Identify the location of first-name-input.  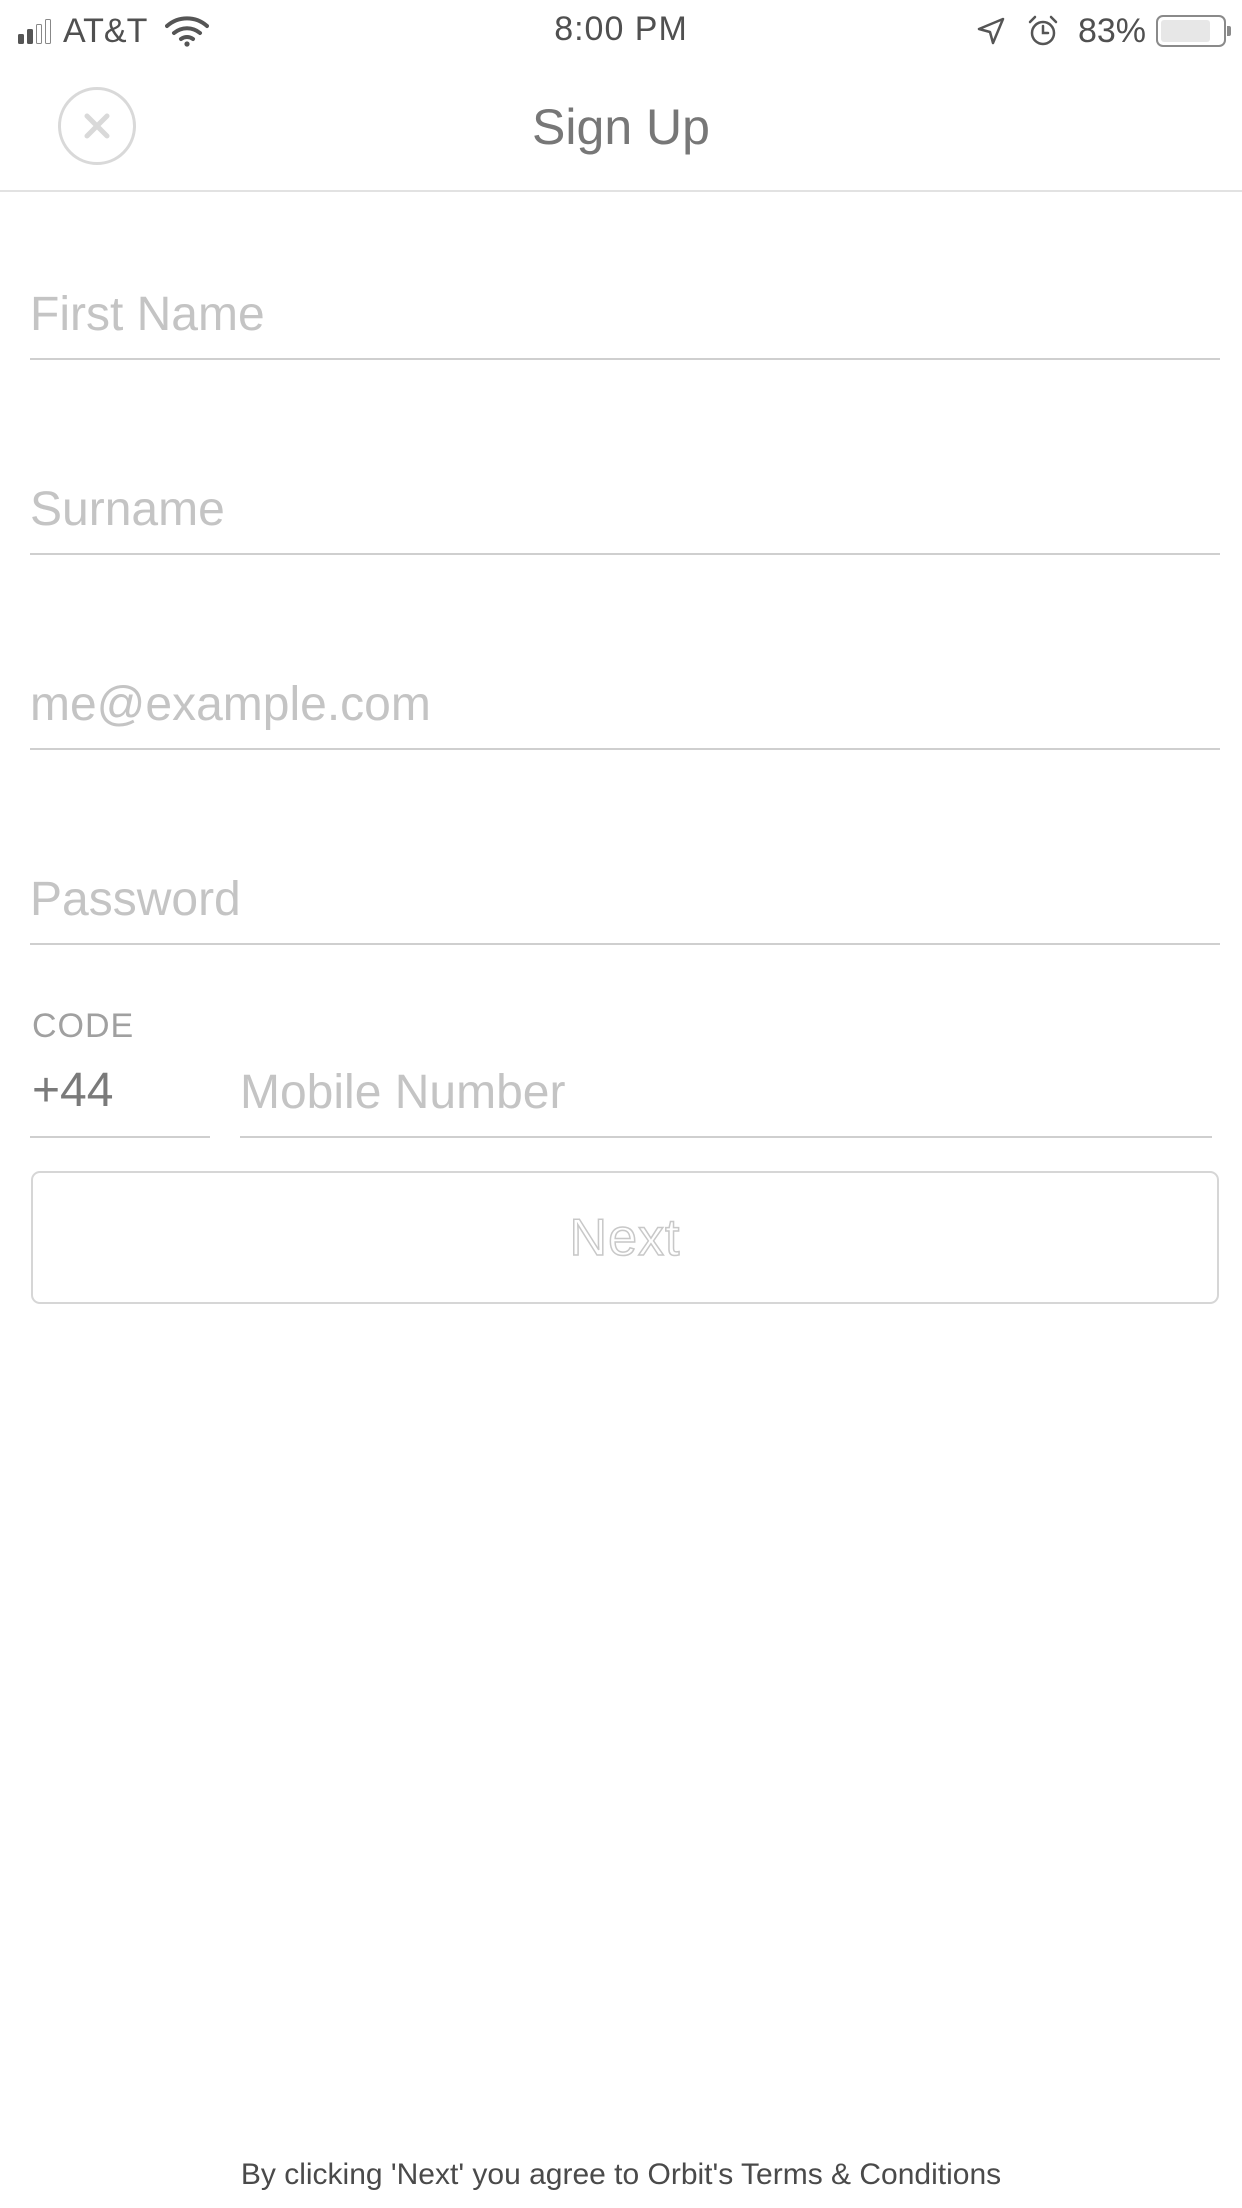
(625, 314).